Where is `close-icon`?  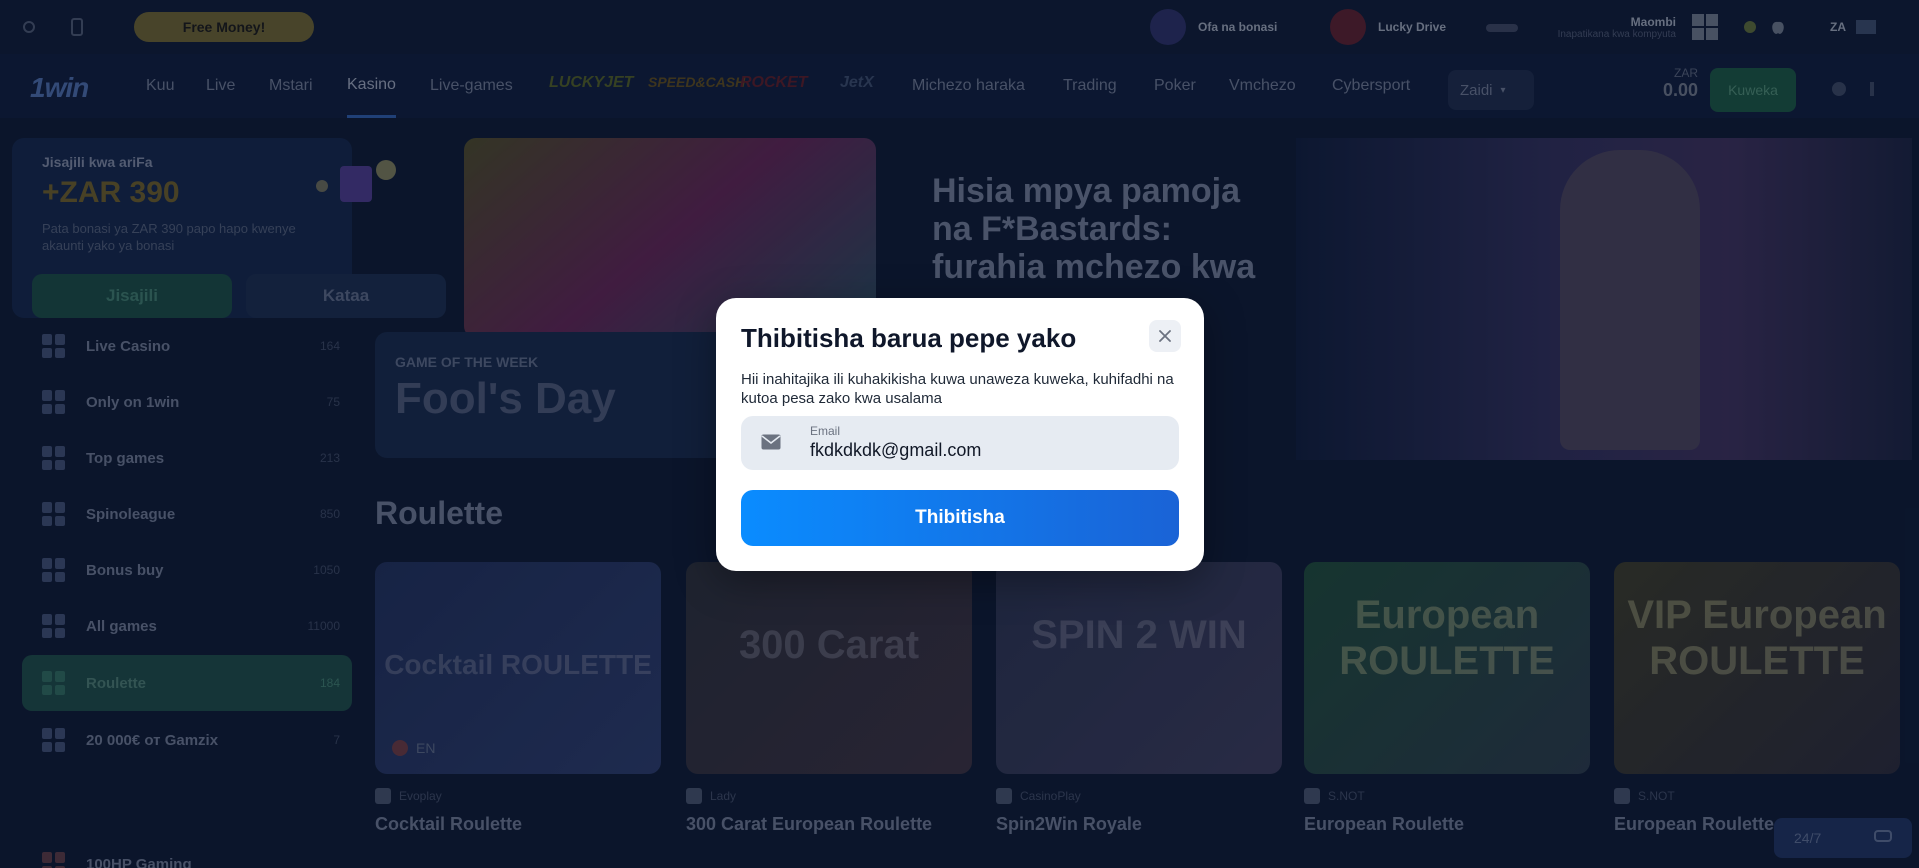 close-icon is located at coordinates (1165, 336).